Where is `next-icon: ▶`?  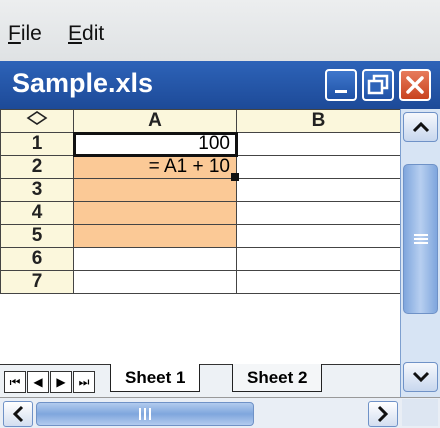
next-icon: ▶ is located at coordinates (61, 382).